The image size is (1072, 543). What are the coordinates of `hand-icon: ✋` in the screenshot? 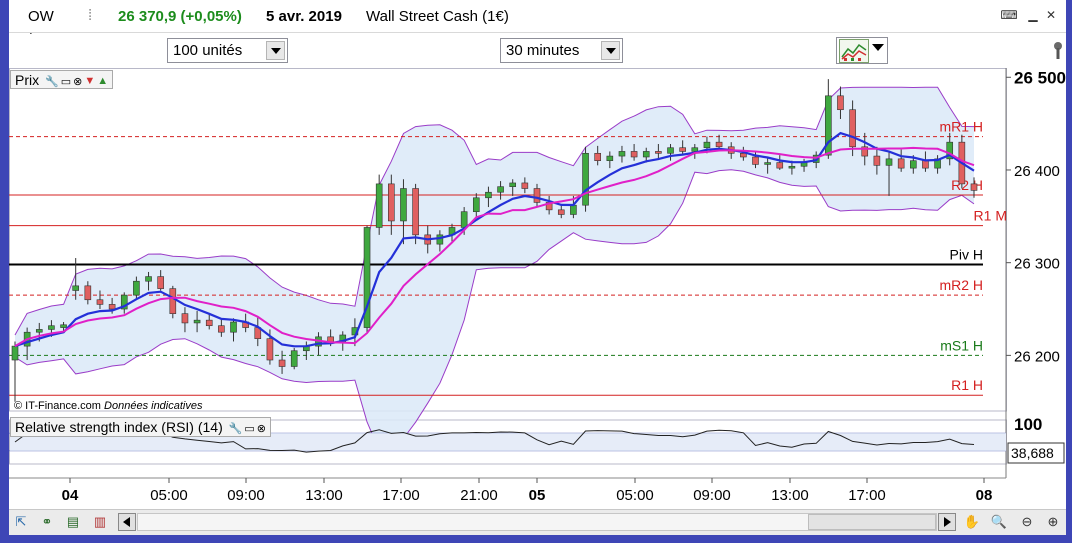 It's located at (972, 522).